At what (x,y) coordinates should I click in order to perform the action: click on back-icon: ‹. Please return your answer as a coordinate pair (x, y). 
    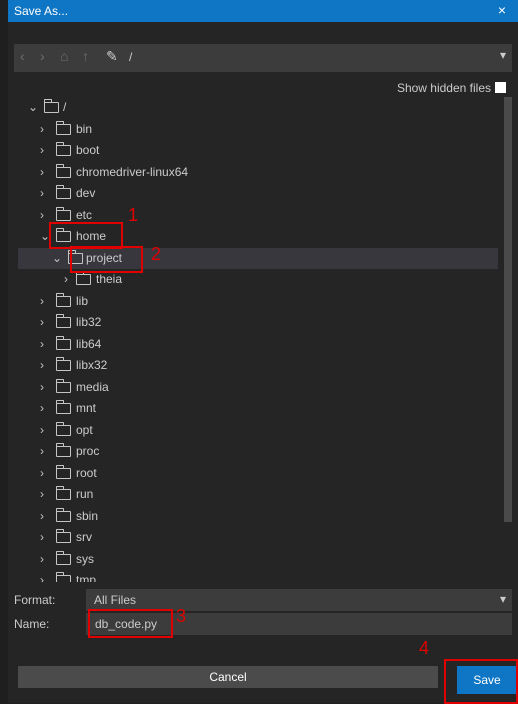
    Looking at the image, I should click on (22, 56).